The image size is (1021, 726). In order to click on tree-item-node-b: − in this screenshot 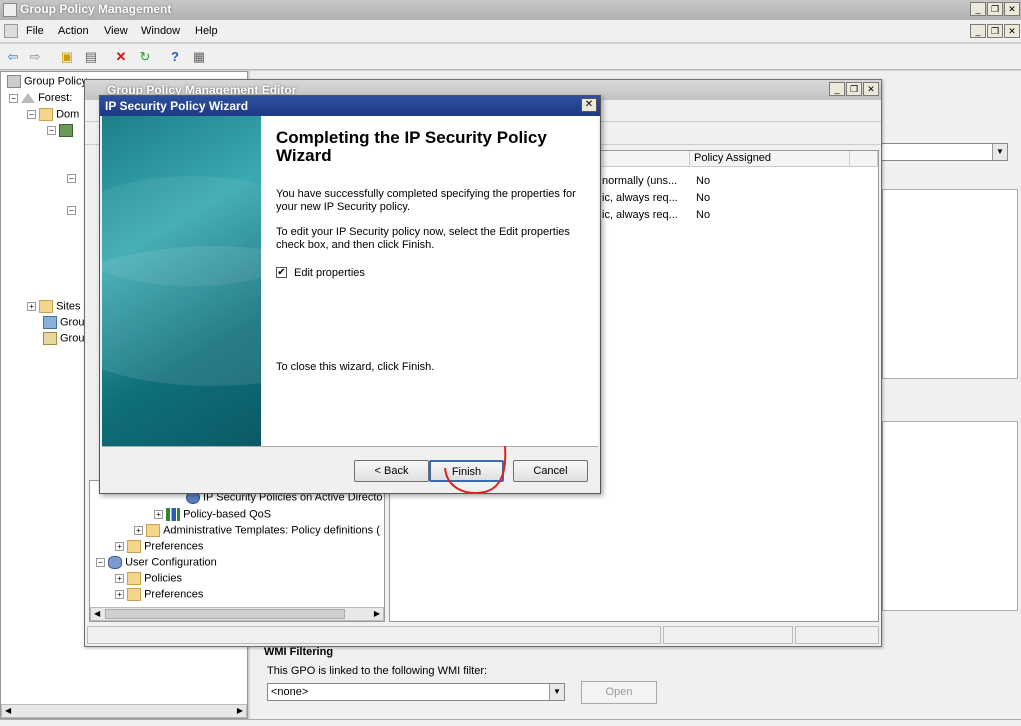, I will do `click(71, 210)`.